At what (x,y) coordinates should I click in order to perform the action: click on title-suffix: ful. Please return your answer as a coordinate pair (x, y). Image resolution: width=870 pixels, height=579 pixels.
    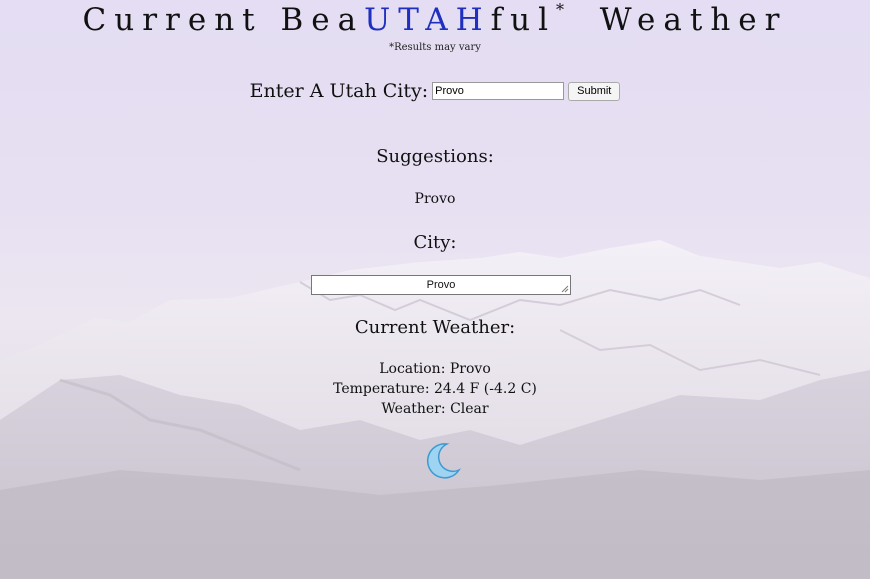
    Looking at the image, I should click on (523, 20).